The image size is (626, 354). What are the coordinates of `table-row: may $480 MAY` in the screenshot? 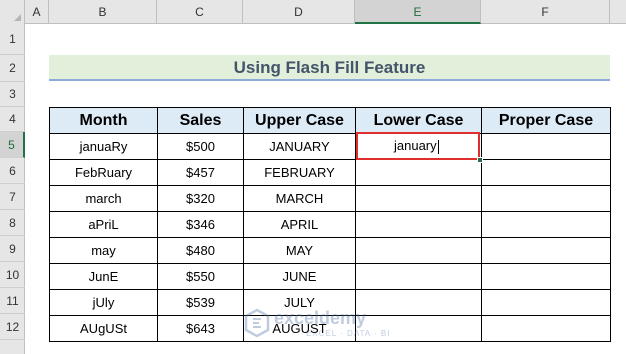 It's located at (330, 250).